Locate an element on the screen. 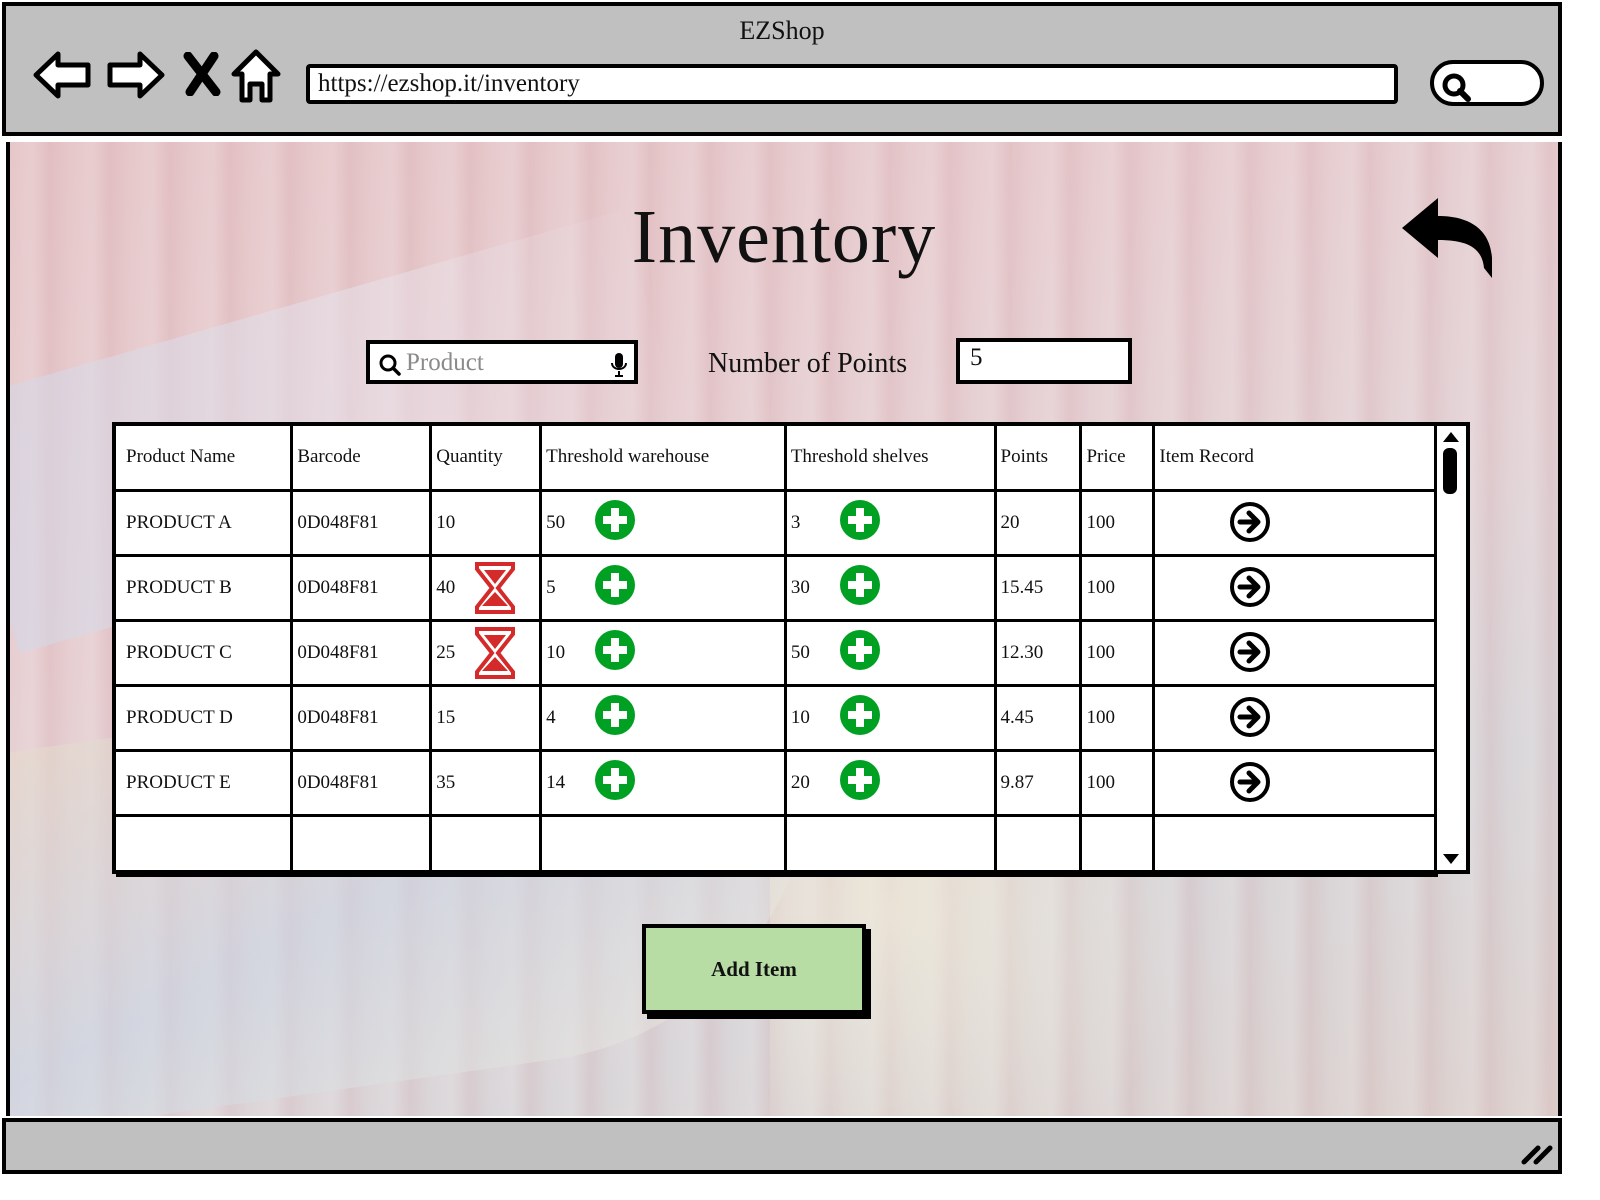 The height and width of the screenshot is (1200, 1600). points-value: 12.30 is located at coordinates (1022, 652).